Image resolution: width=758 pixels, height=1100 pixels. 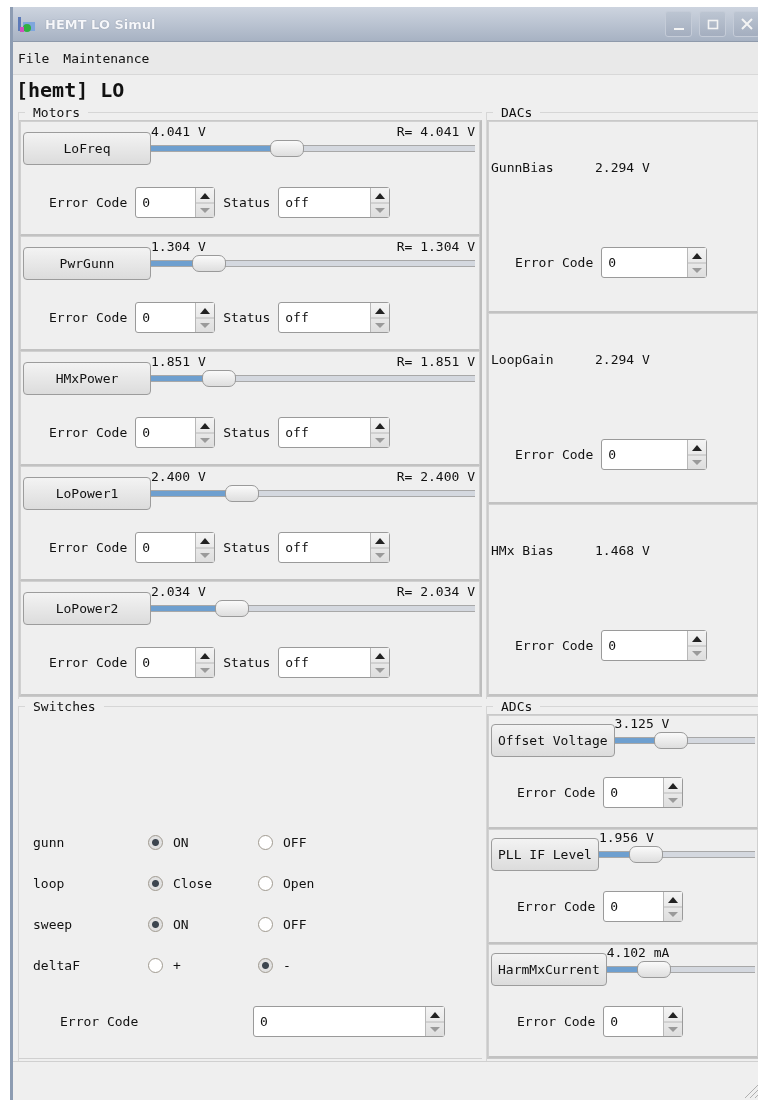 What do you see at coordinates (287, 965) in the screenshot?
I see `radio-label: -` at bounding box center [287, 965].